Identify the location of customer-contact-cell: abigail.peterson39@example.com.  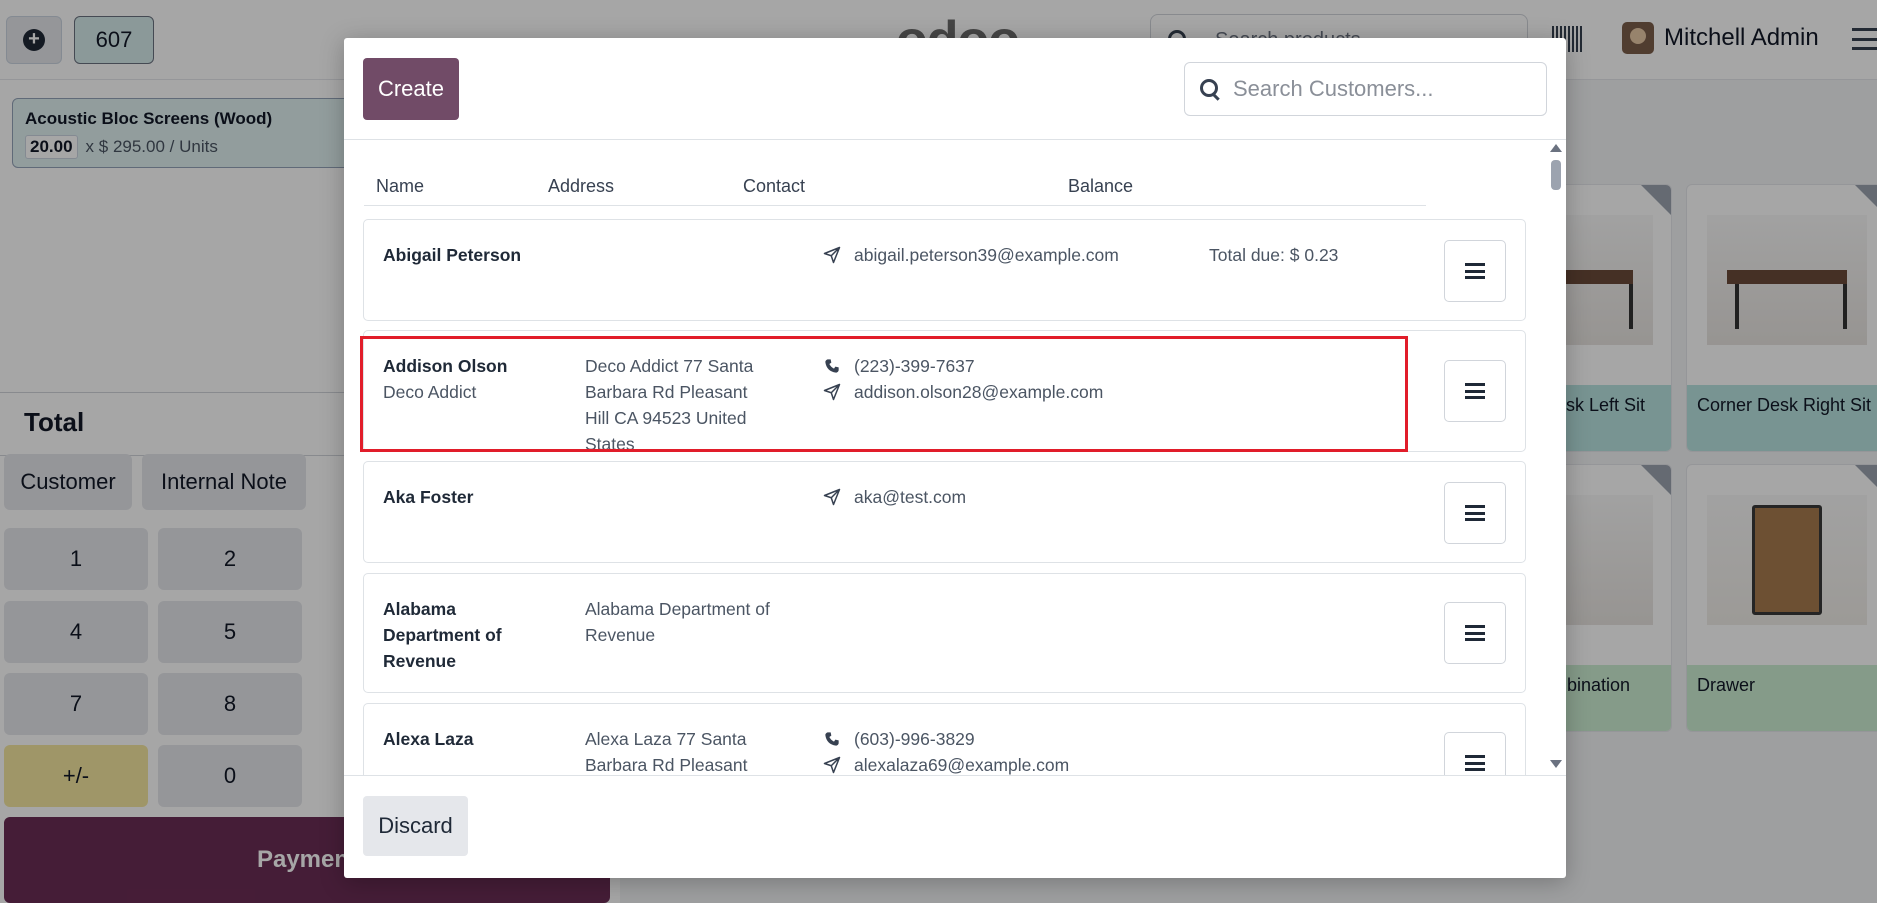
(987, 255).